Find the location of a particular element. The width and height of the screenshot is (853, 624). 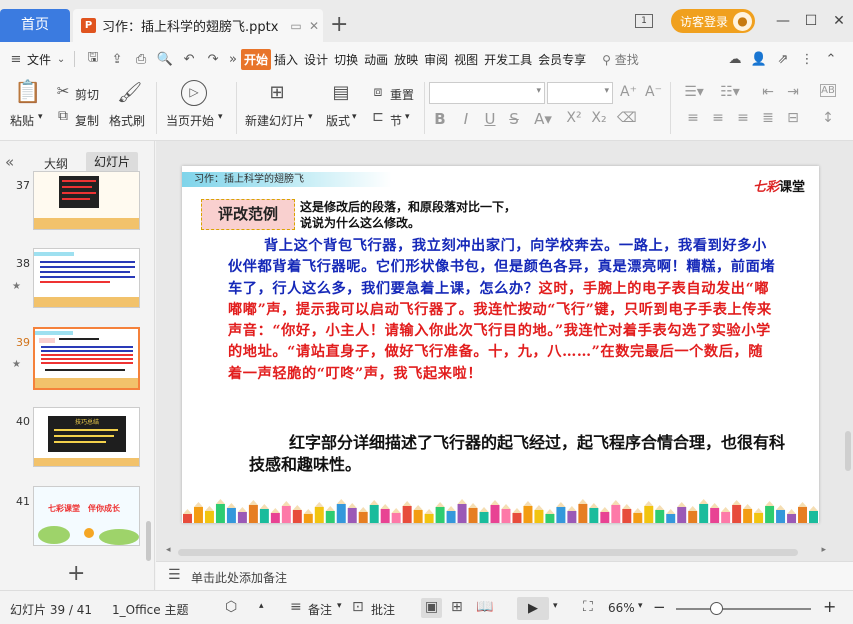

share-icon: ⇗ is located at coordinates (783, 59).